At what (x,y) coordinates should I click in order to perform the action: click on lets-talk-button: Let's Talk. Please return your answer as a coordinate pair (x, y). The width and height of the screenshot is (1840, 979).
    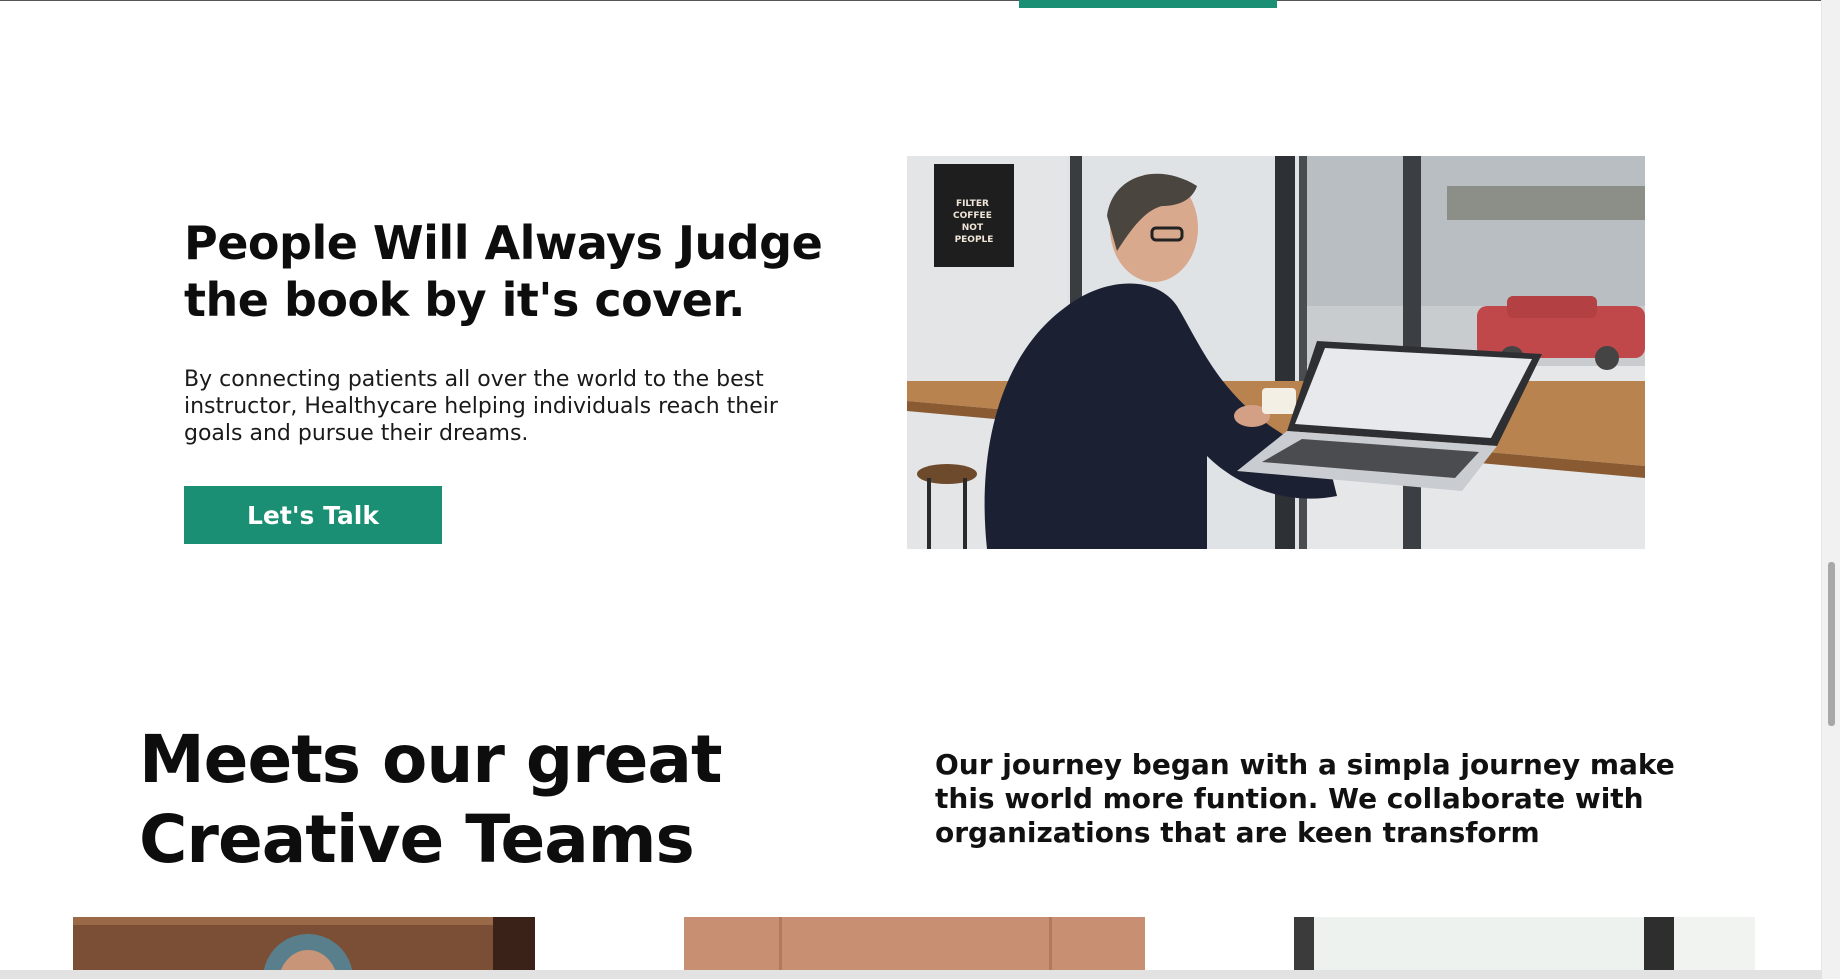
    Looking at the image, I should click on (313, 515).